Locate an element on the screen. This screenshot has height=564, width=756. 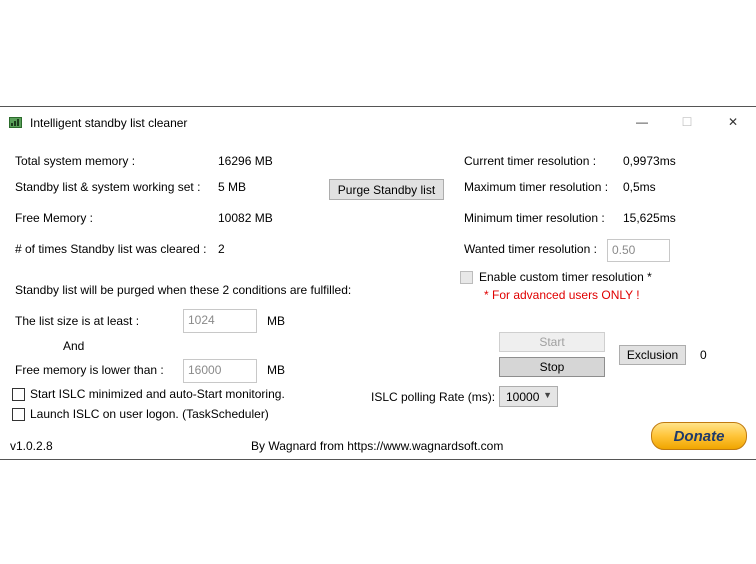
total-memory-label: Total system memory : is located at coordinates (75, 161).